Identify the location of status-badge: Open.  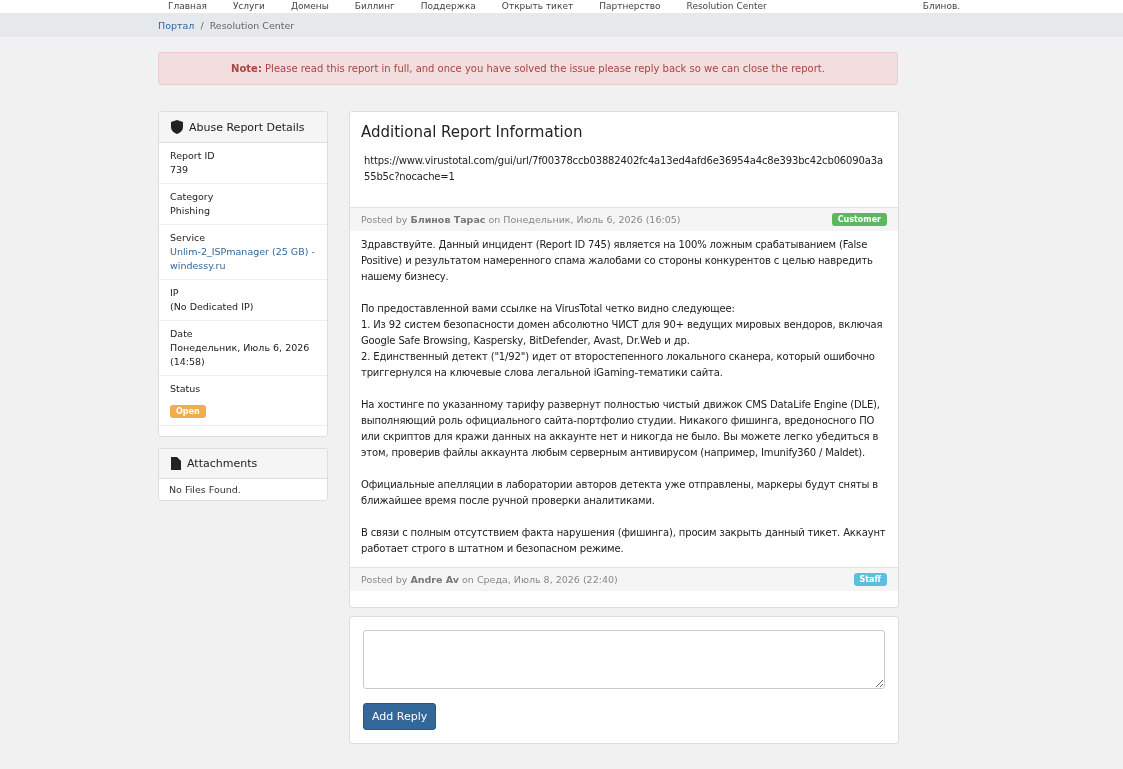
(188, 411).